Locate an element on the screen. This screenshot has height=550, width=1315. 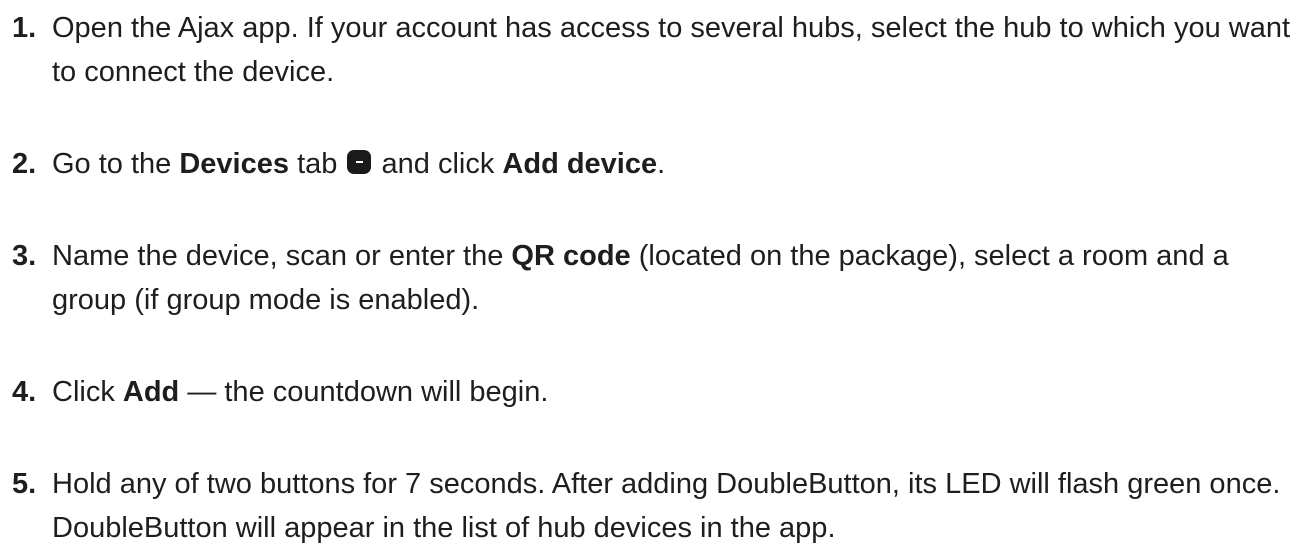
add-label: Add is located at coordinates (151, 392).